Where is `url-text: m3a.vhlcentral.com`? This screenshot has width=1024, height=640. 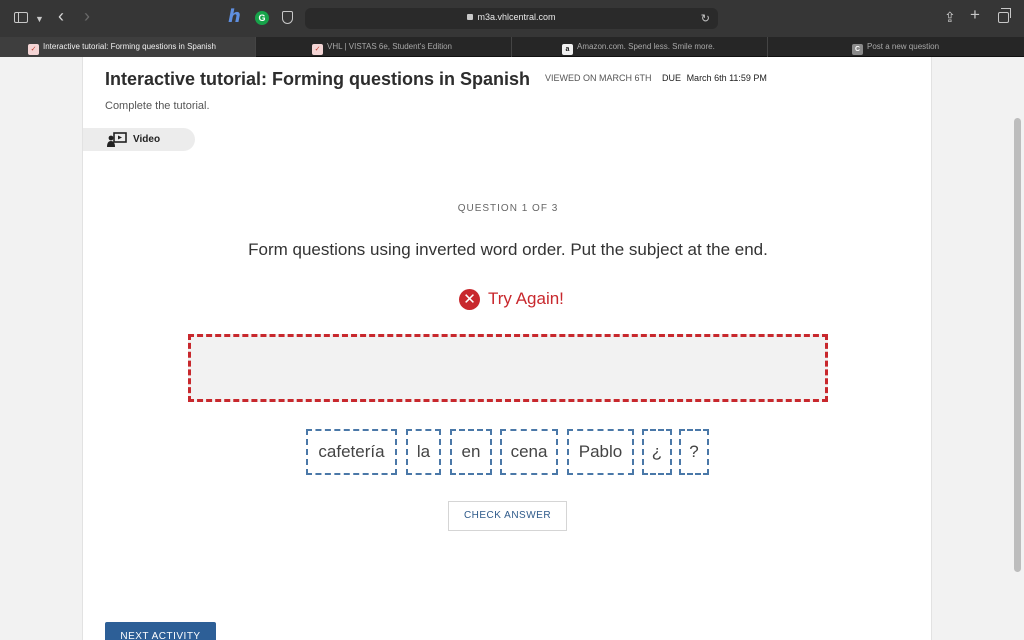 url-text: m3a.vhlcentral.com is located at coordinates (516, 17).